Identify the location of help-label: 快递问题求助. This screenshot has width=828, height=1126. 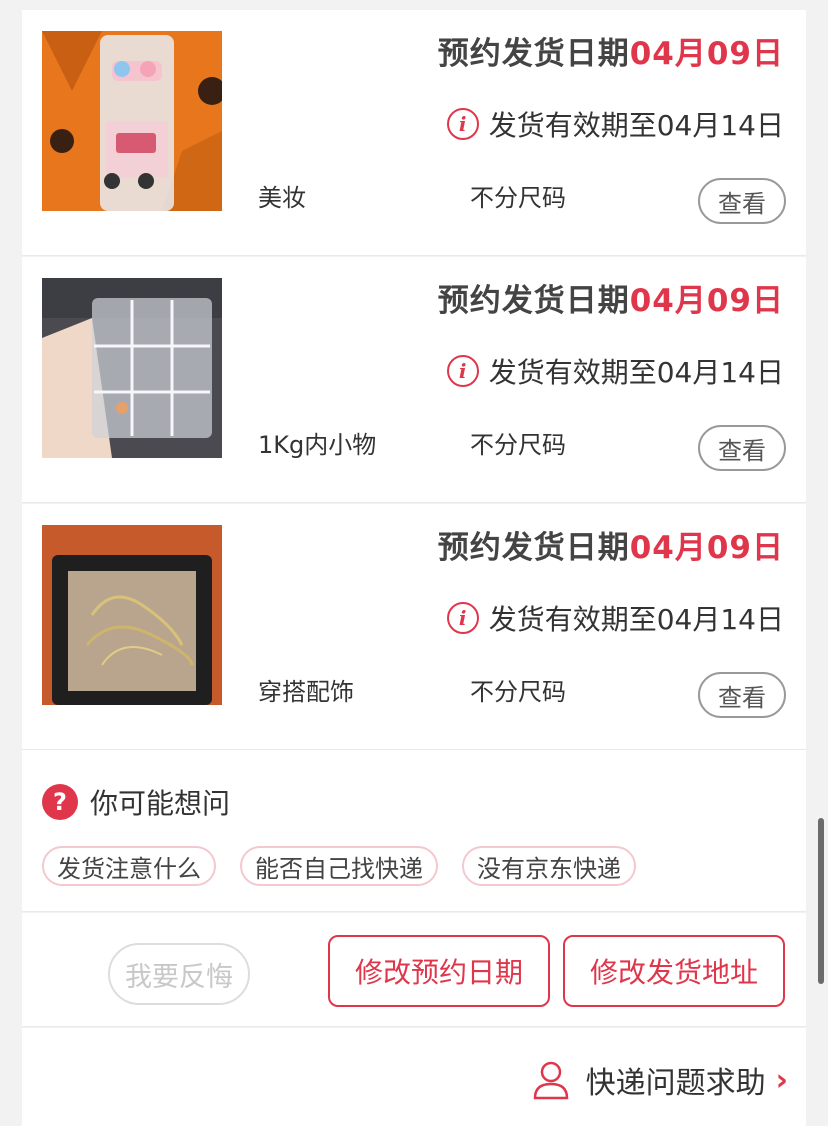
(675, 1083).